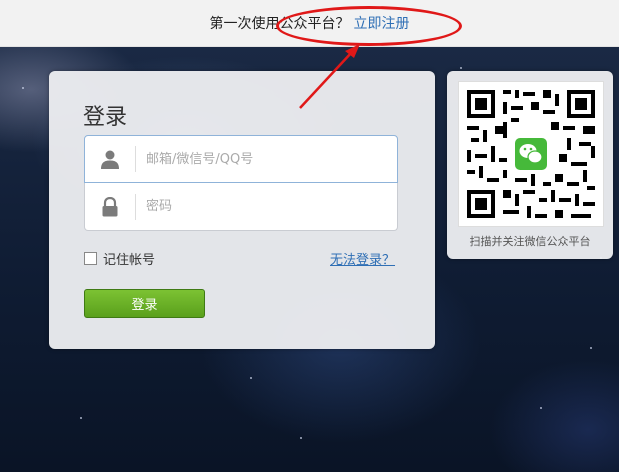 The image size is (619, 472). What do you see at coordinates (329, 76) in the screenshot?
I see `annotation-arrow` at bounding box center [329, 76].